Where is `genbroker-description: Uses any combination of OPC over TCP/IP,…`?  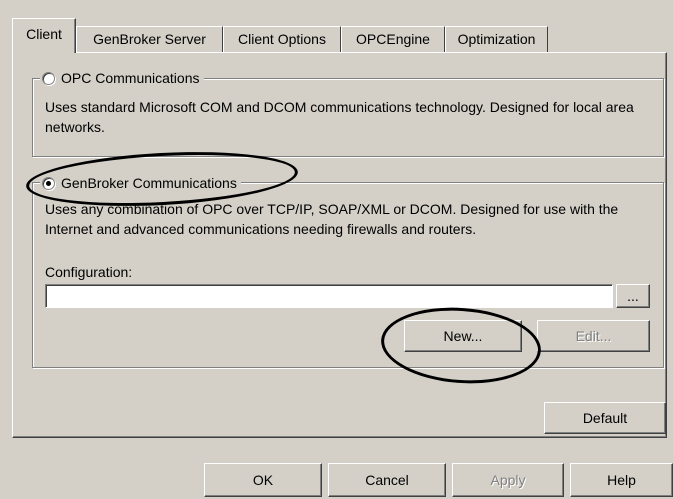 genbroker-description: Uses any combination of OPC over TCP/IP,… is located at coordinates (332, 219).